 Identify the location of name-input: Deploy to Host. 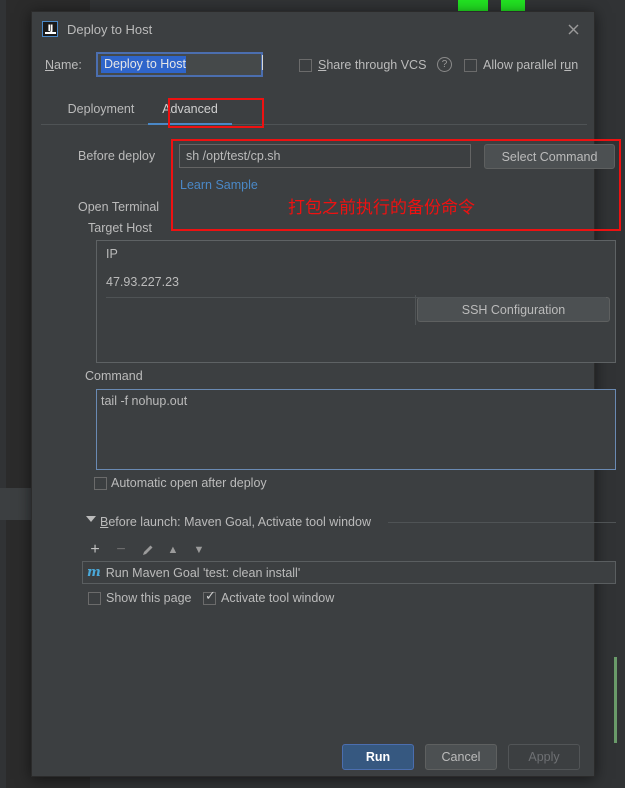
(179, 64).